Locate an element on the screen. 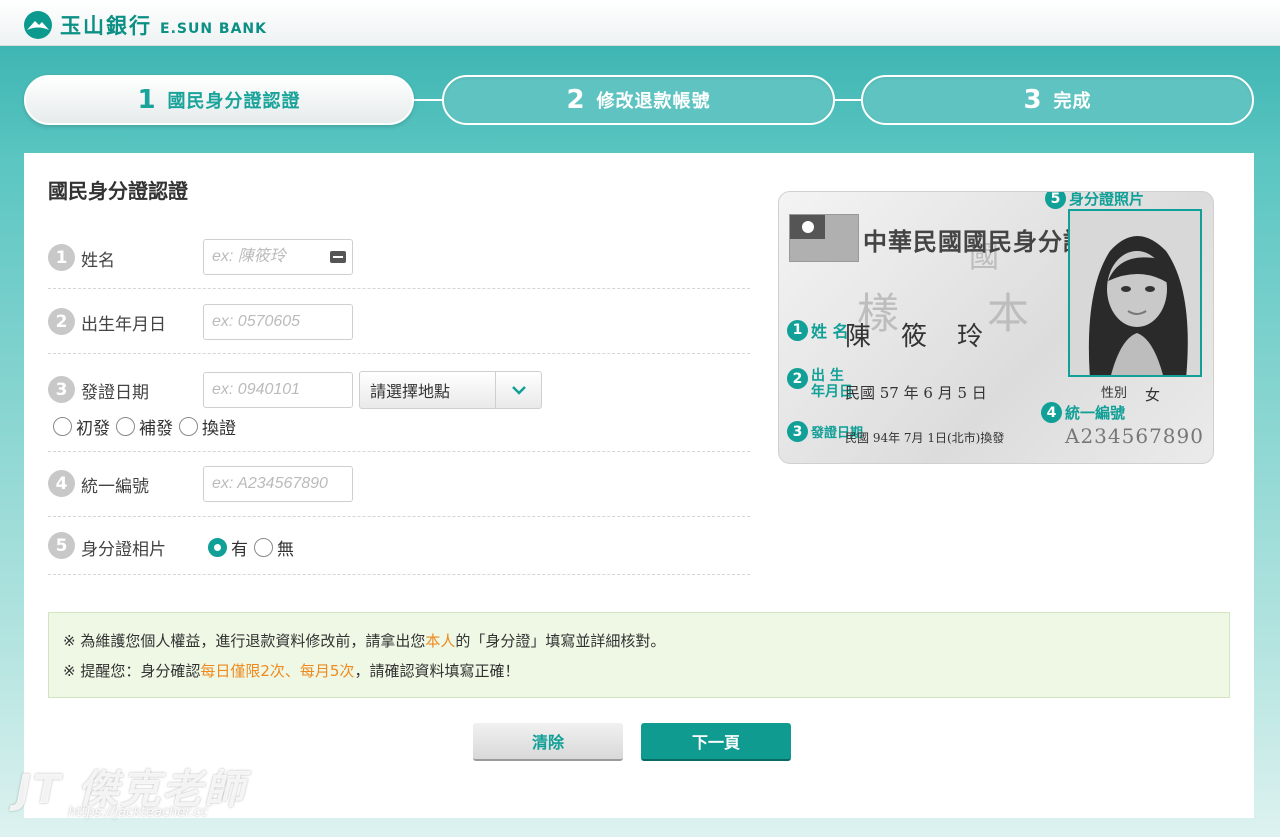  card-sample-mark: 本 is located at coordinates (1008, 313).